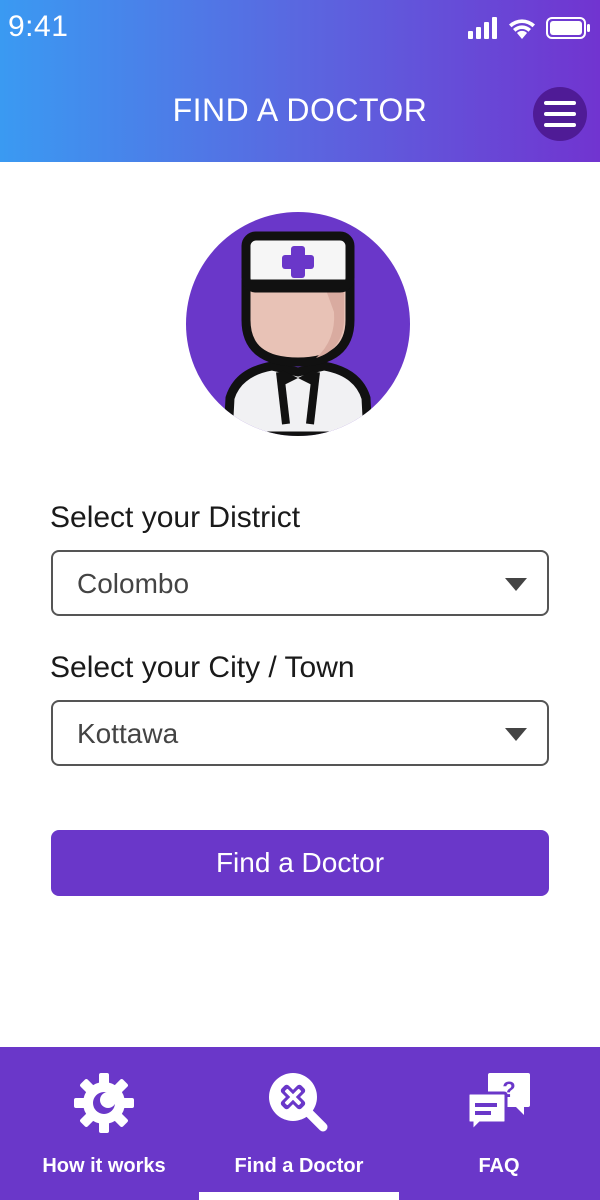  I want to click on status-icons, so click(529, 28).